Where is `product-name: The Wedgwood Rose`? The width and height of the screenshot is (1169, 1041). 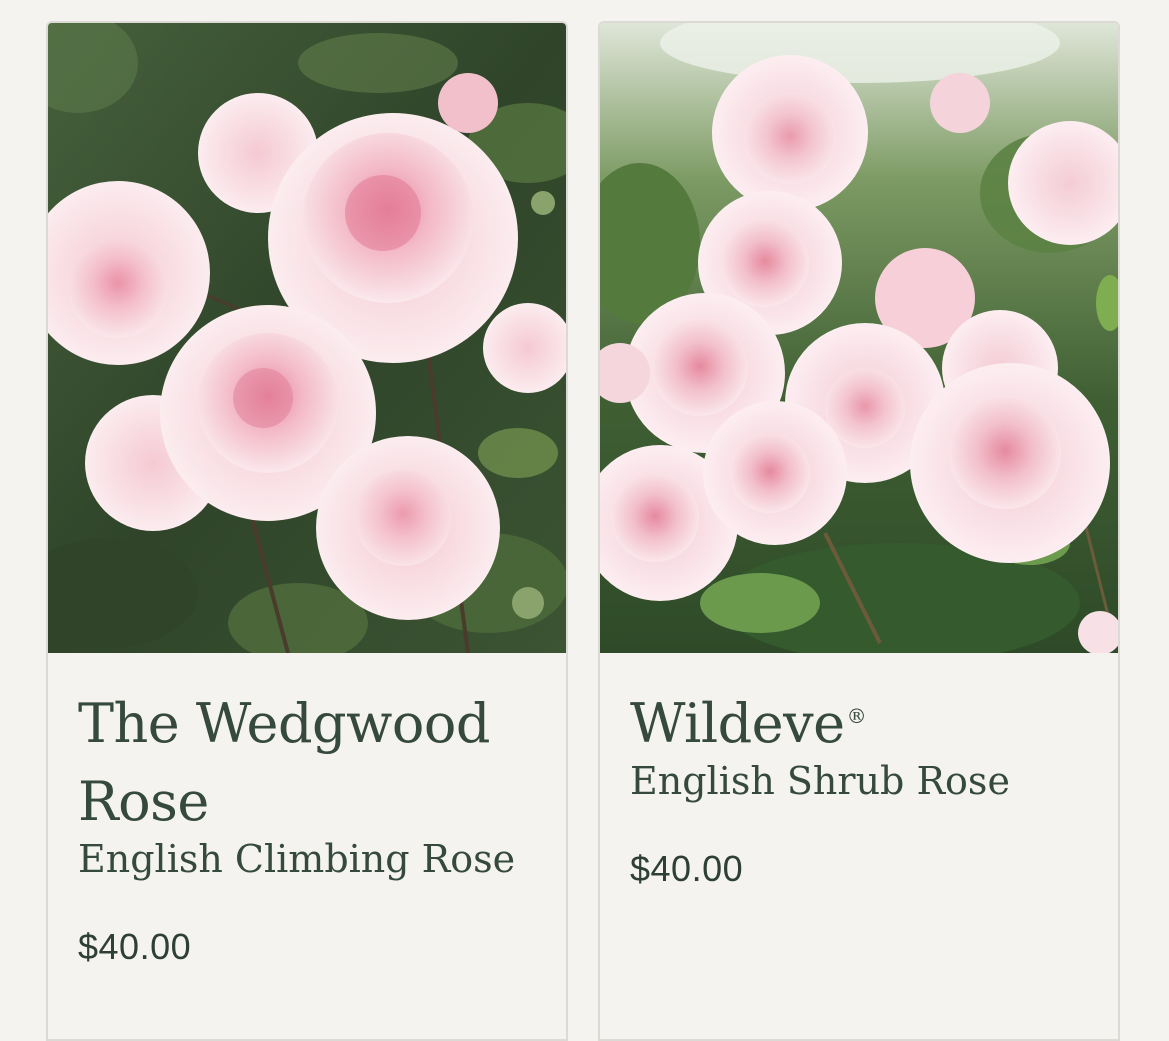
product-name: The Wedgwood Rose is located at coordinates (312, 763).